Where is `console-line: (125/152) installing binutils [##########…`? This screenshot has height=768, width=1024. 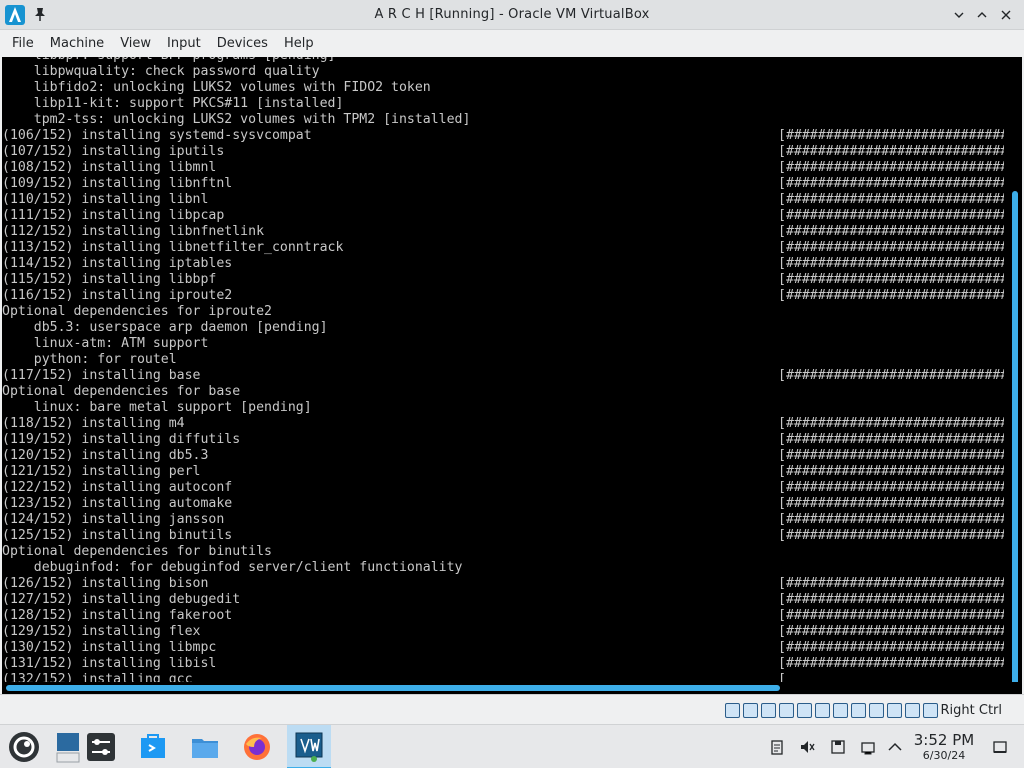
console-line: (125/152) installing binutils [##########… is located at coordinates (503, 536).